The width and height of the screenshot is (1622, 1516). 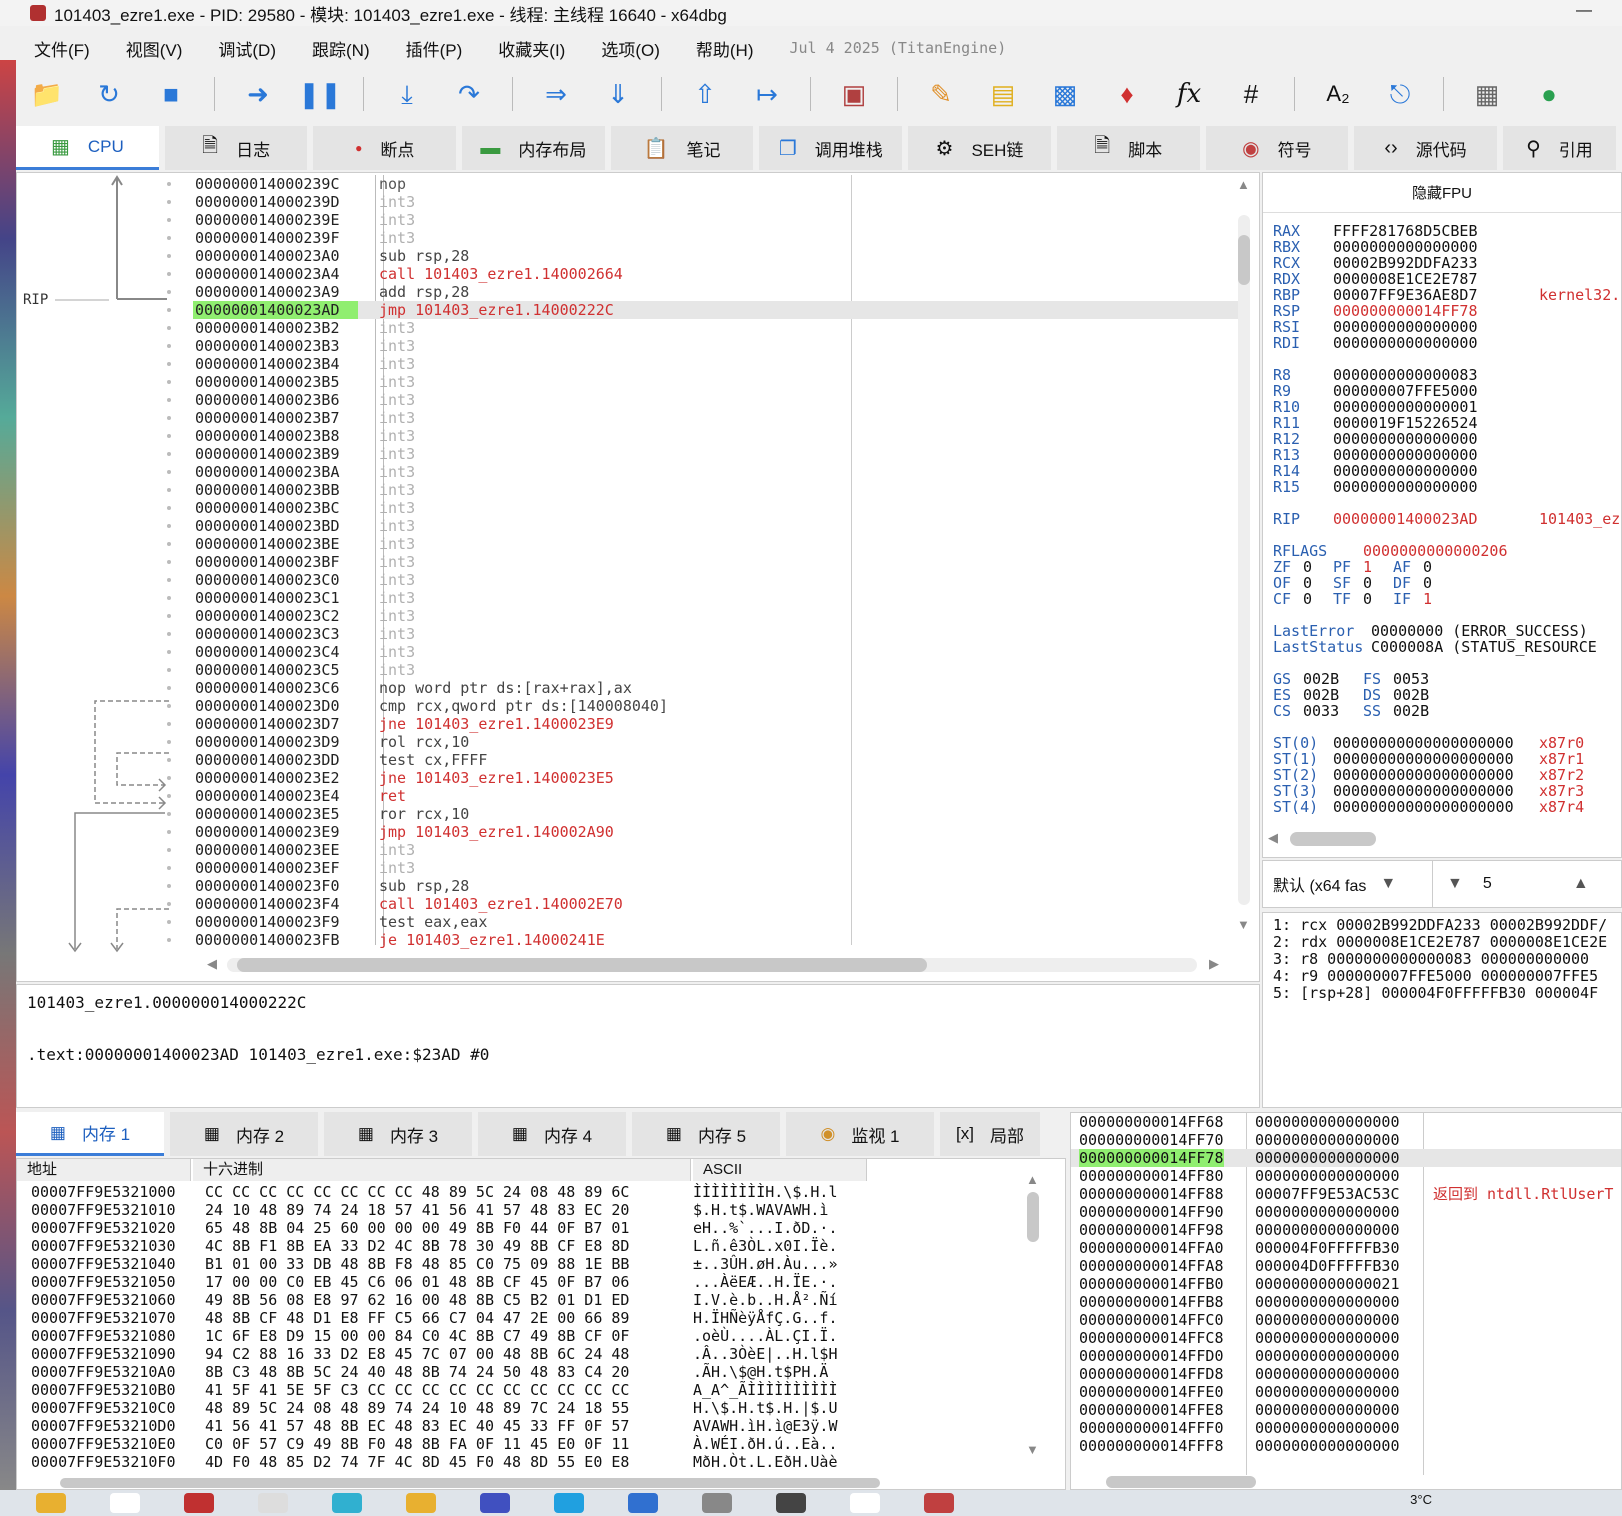 I want to click on stack-row: 000000000014FF90 0000000000000000, so click(x=1346, y=1212).